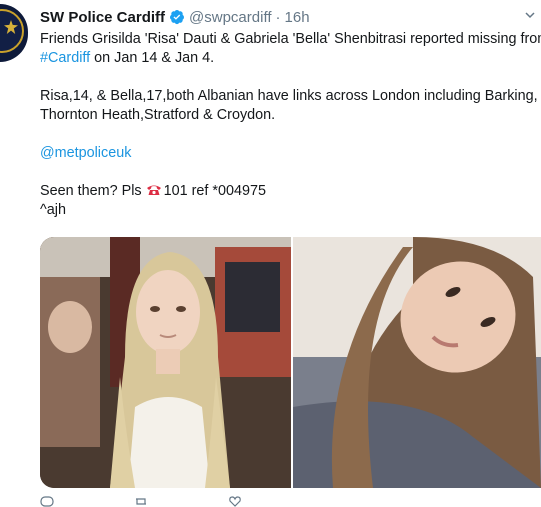  What do you see at coordinates (14, 33) in the screenshot?
I see `avatar` at bounding box center [14, 33].